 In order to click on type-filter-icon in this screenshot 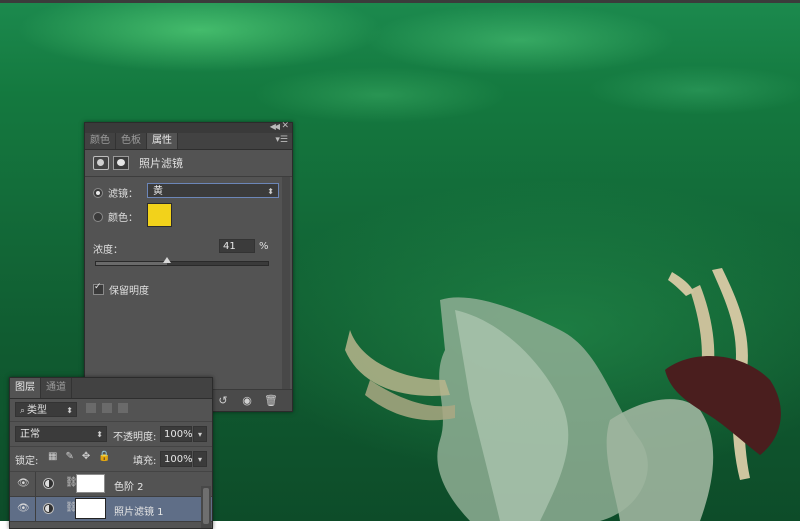, I will do `click(123, 408)`.